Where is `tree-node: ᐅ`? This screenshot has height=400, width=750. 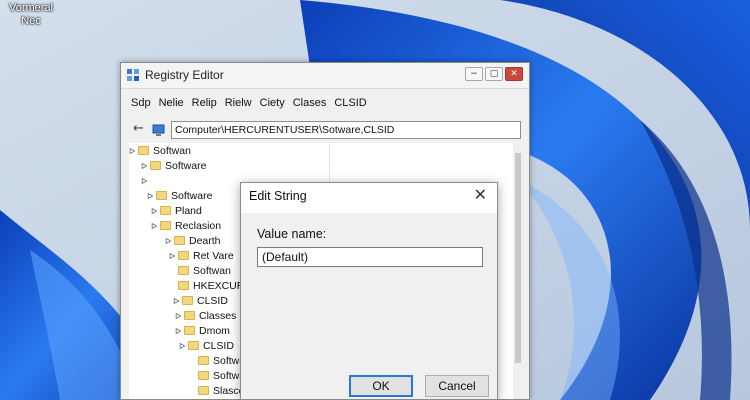
tree-node: ᐅ is located at coordinates (145, 181).